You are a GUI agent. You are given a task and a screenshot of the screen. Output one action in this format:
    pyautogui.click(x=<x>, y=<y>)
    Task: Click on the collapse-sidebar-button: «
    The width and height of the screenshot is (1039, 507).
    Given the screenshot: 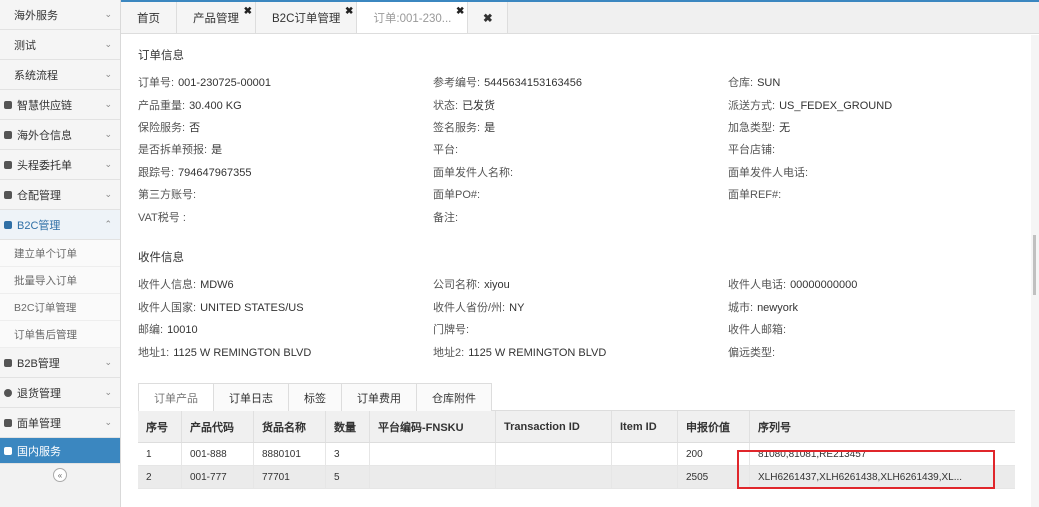 What is the action you would take?
    pyautogui.click(x=60, y=475)
    